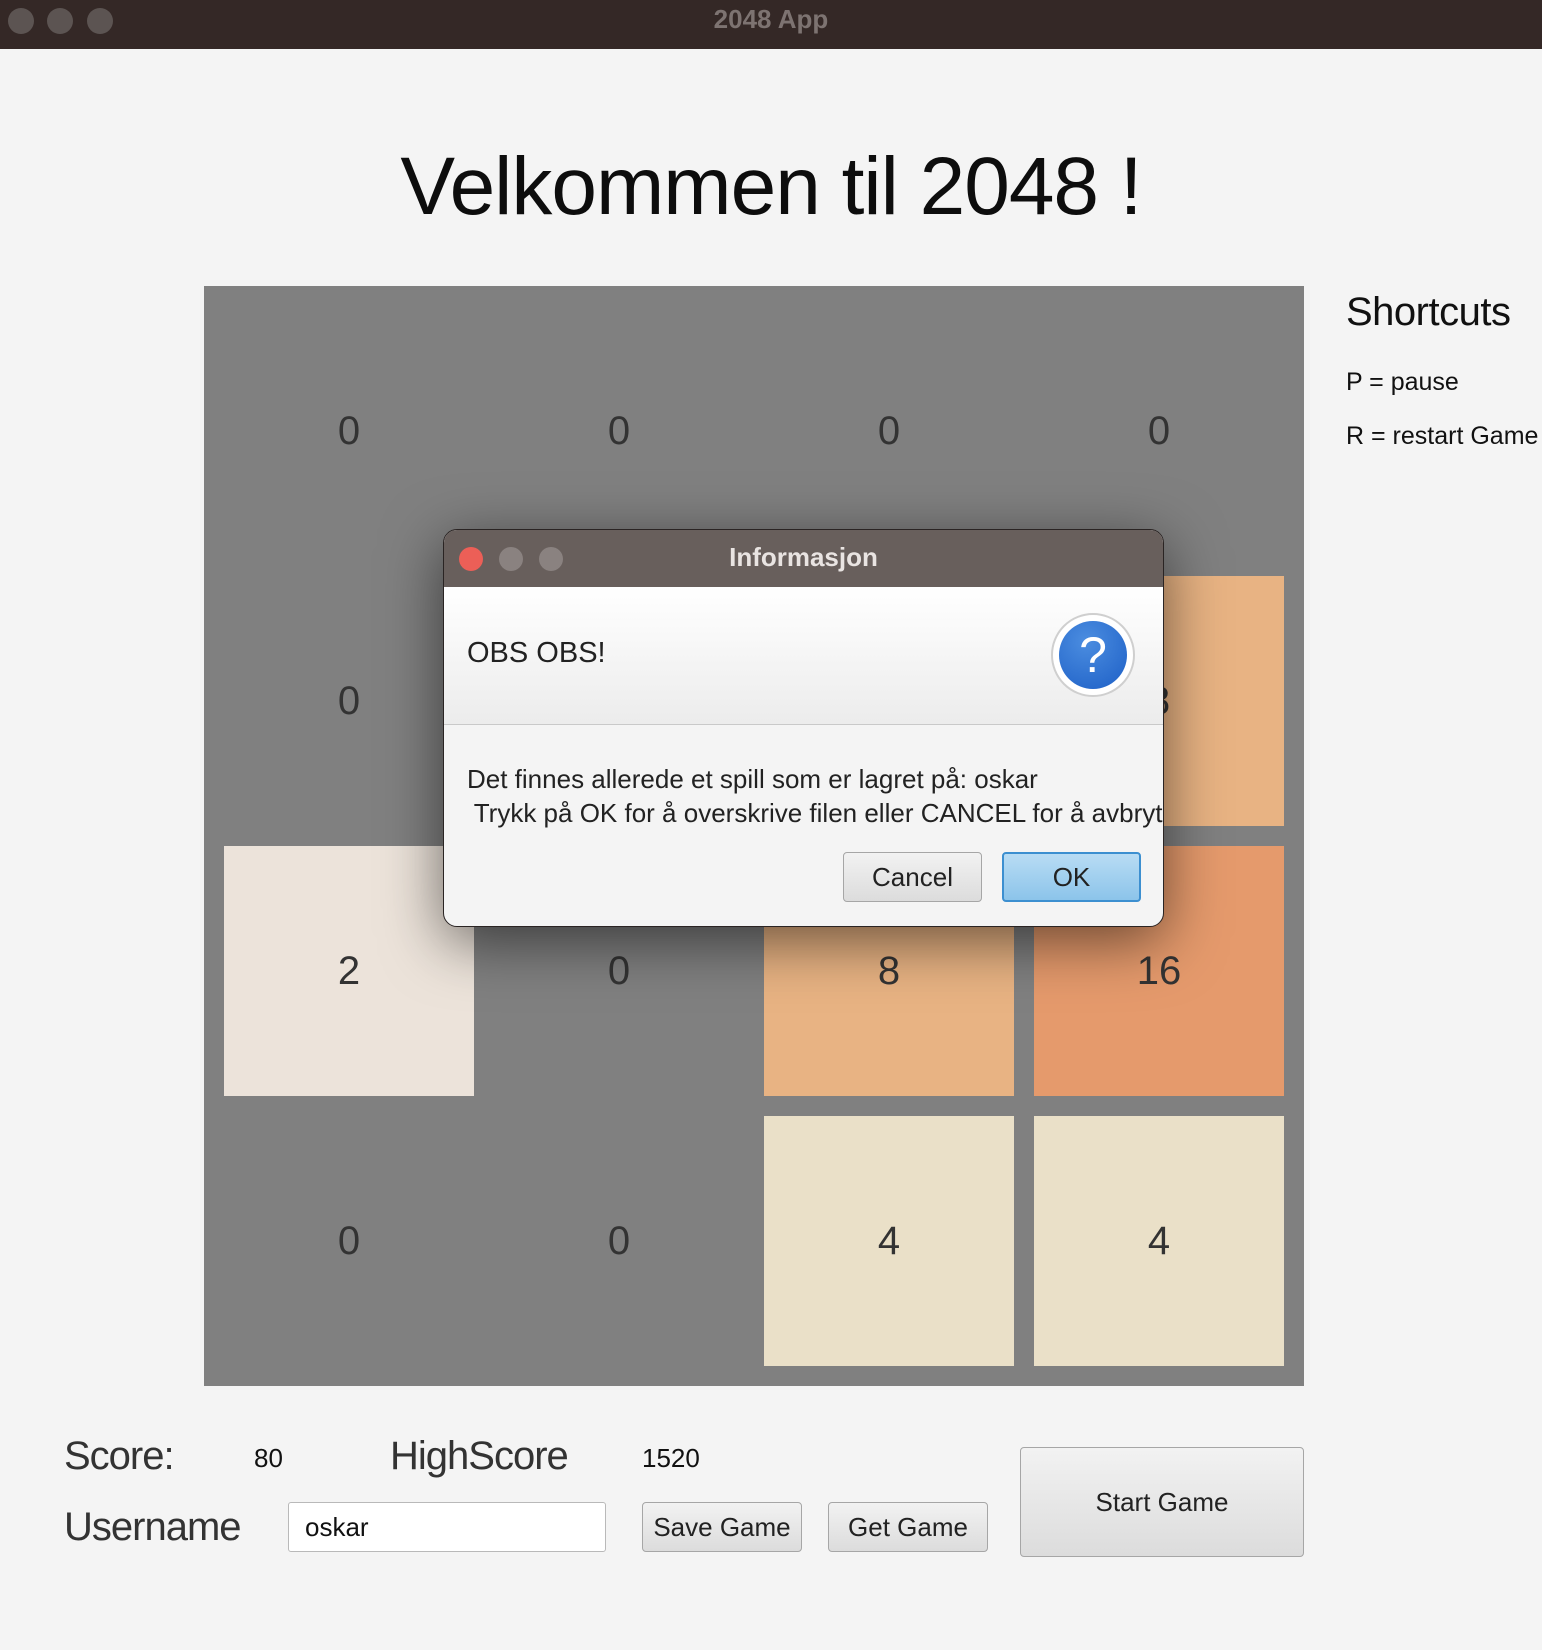 This screenshot has height=1650, width=1542. I want to click on dialog-header: OBS OBS! ?, so click(803, 656).